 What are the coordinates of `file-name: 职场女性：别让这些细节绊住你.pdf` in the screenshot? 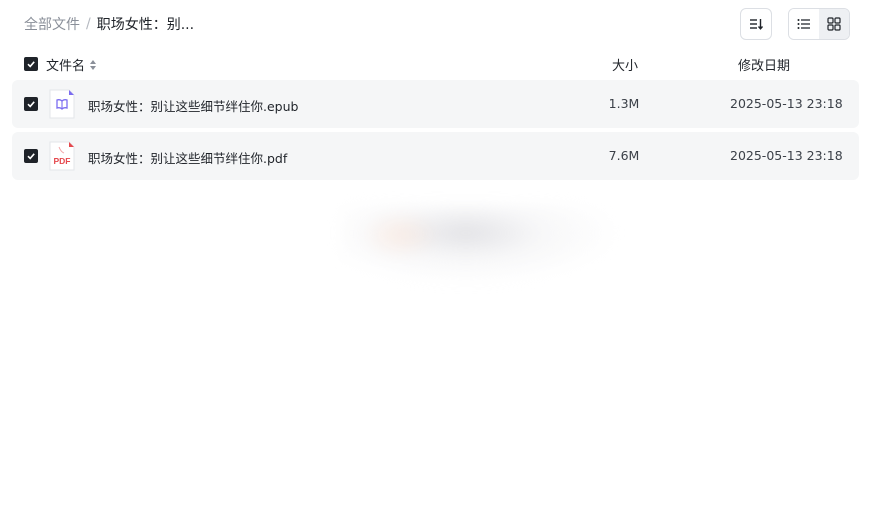 It's located at (187, 157).